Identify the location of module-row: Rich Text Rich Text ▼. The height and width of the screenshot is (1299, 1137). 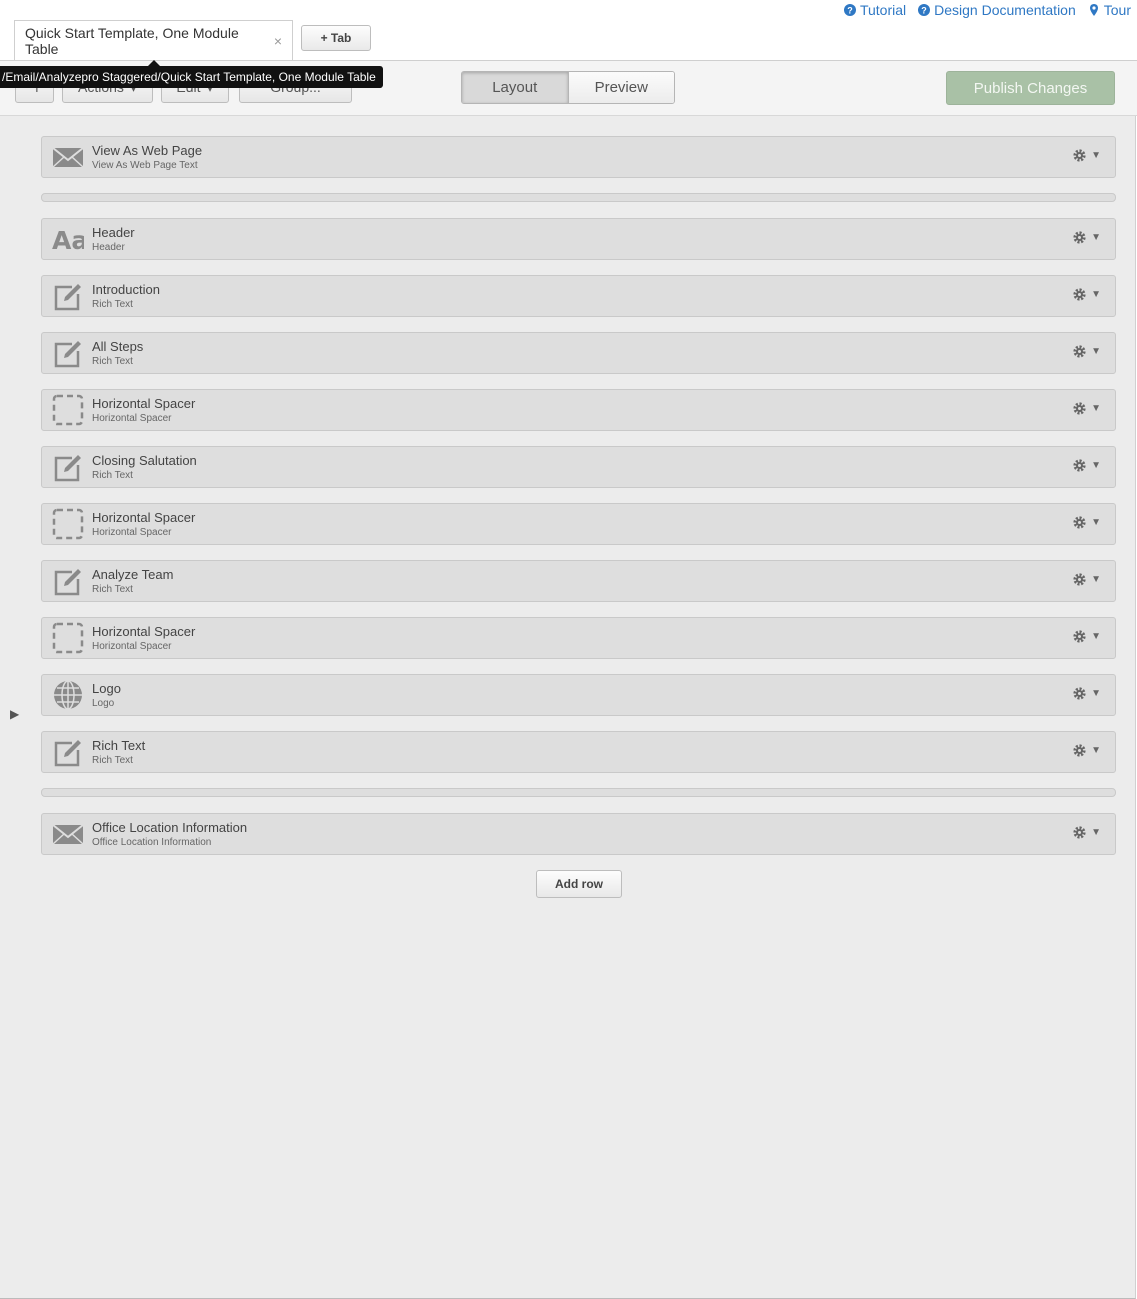
(578, 752).